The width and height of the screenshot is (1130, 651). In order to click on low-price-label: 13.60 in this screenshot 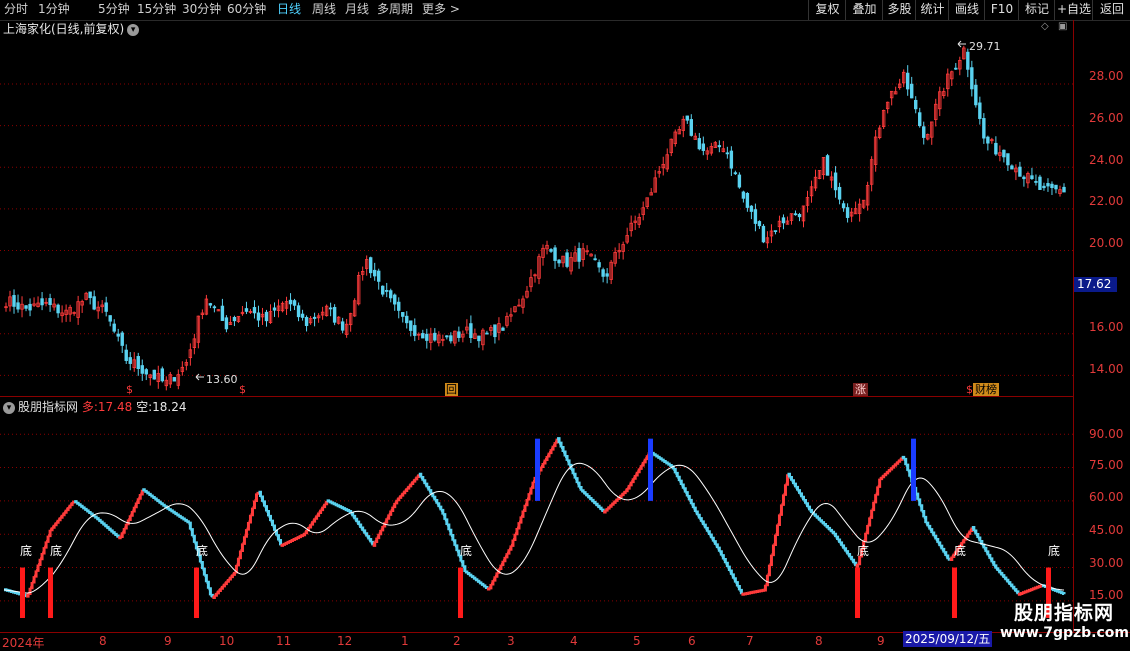, I will do `click(222, 379)`.